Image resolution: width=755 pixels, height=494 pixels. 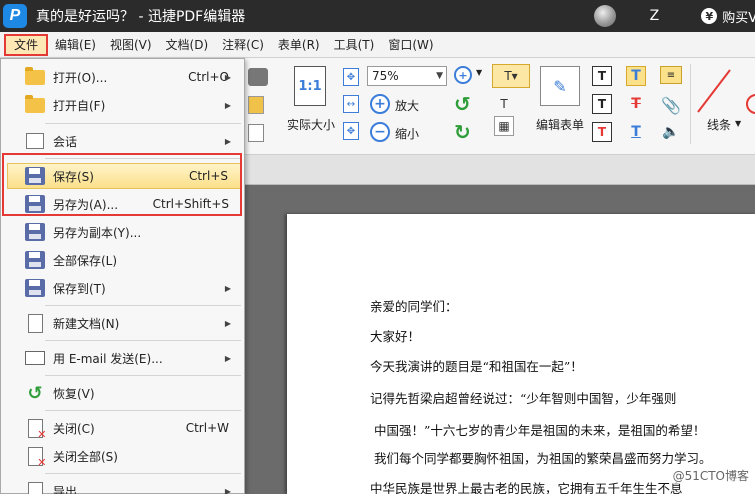 What do you see at coordinates (37, 429) in the screenshot?
I see `close-document-icon: ✕` at bounding box center [37, 429].